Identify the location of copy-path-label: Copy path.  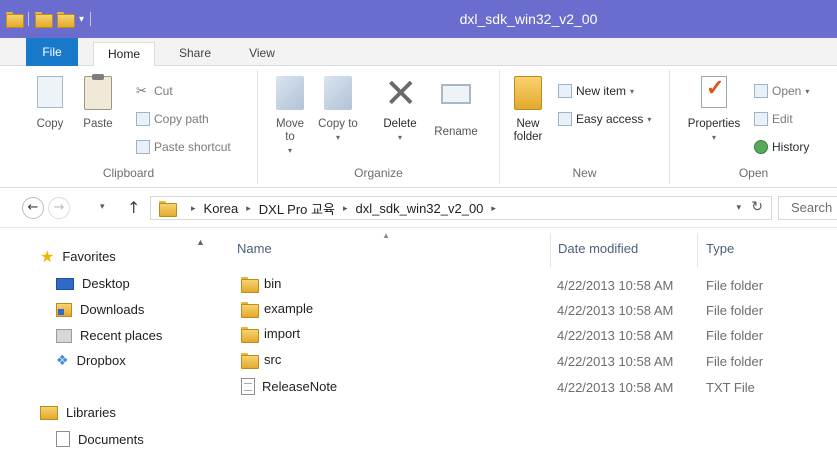
(181, 119).